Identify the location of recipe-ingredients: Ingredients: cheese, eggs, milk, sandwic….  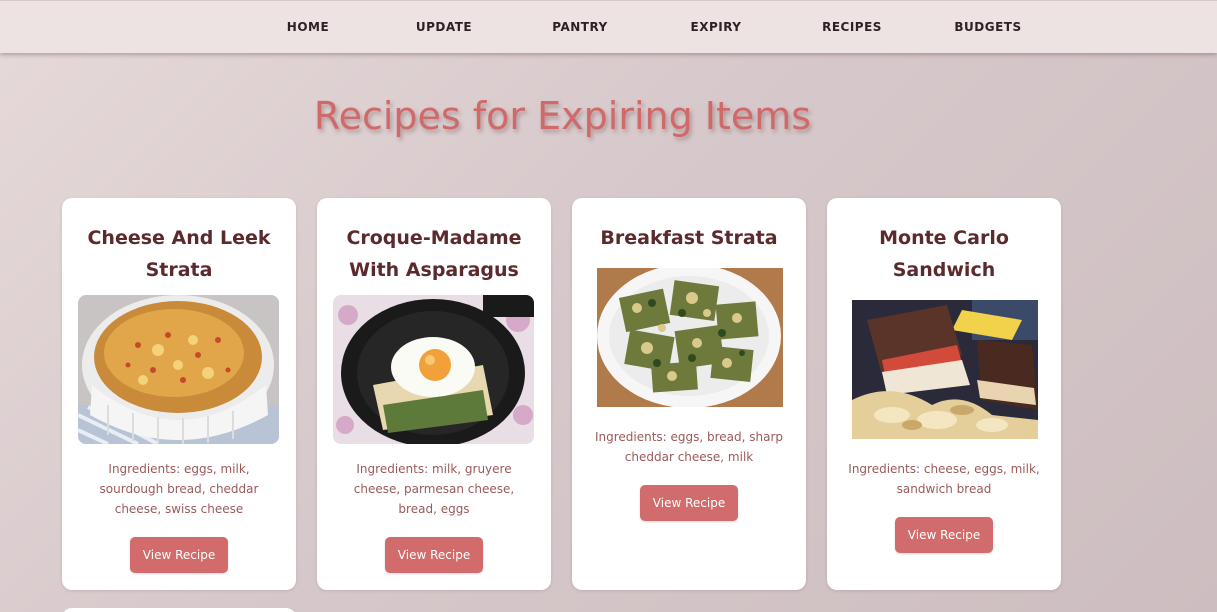
(944, 479).